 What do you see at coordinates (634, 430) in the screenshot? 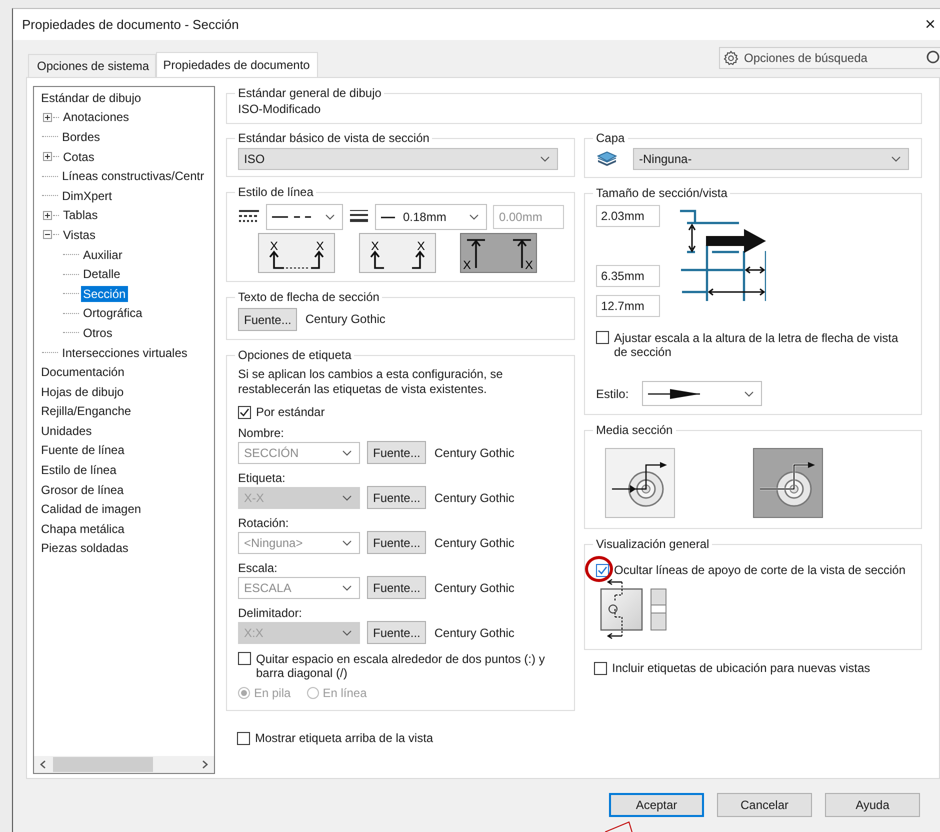
I see `group-title: Media sección` at bounding box center [634, 430].